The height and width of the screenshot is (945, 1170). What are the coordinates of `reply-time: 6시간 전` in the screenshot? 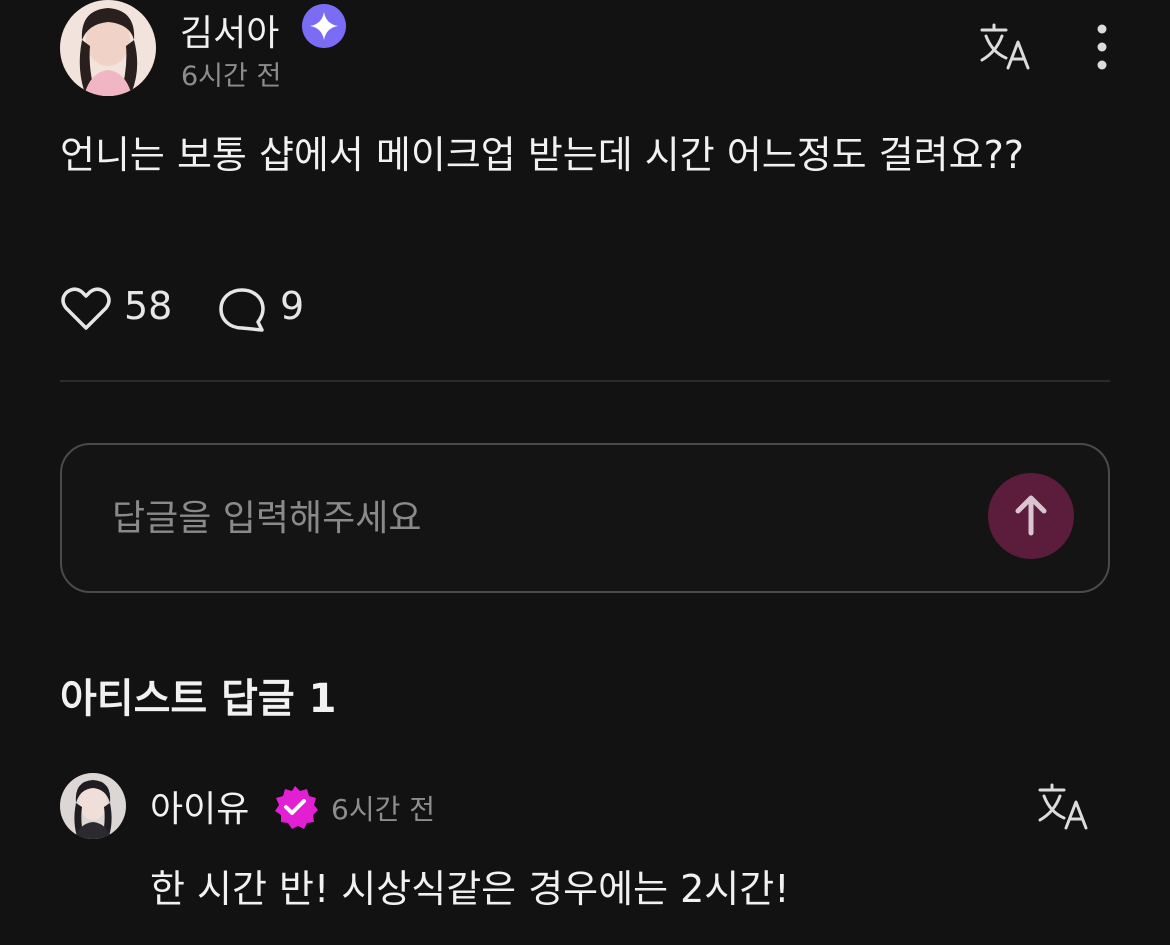 It's located at (383, 809).